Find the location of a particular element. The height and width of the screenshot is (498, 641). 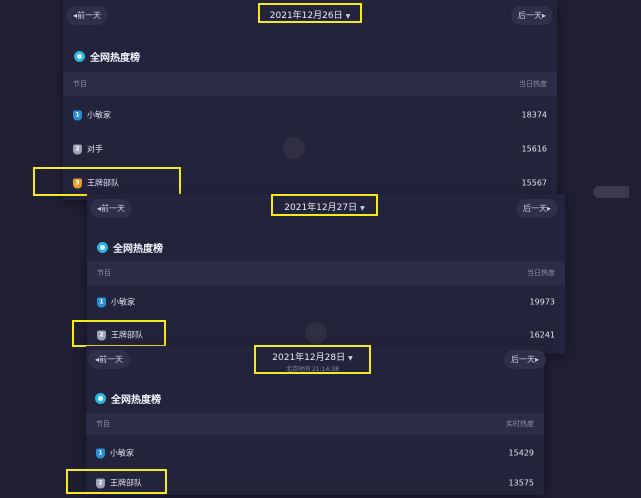

date-label: 2021年12月26日 is located at coordinates (306, 16).